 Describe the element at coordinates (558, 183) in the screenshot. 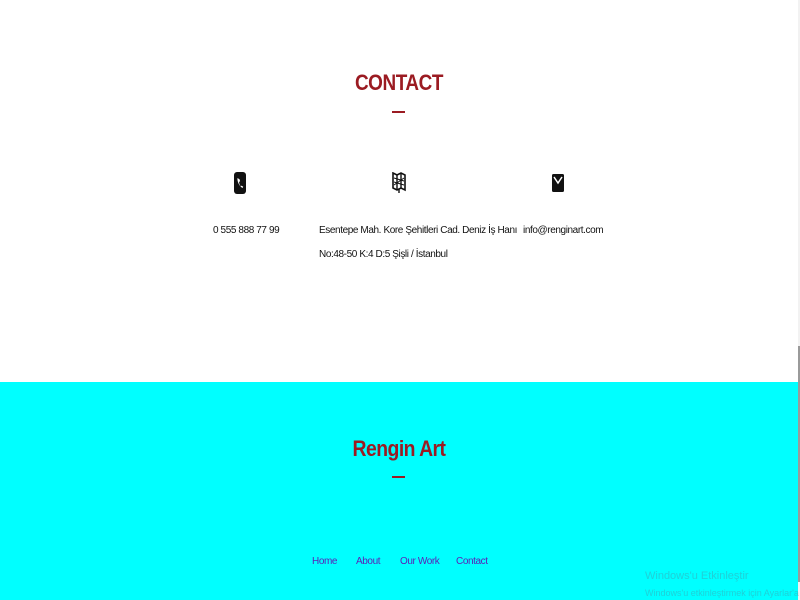

I see `envelope-icon` at that location.